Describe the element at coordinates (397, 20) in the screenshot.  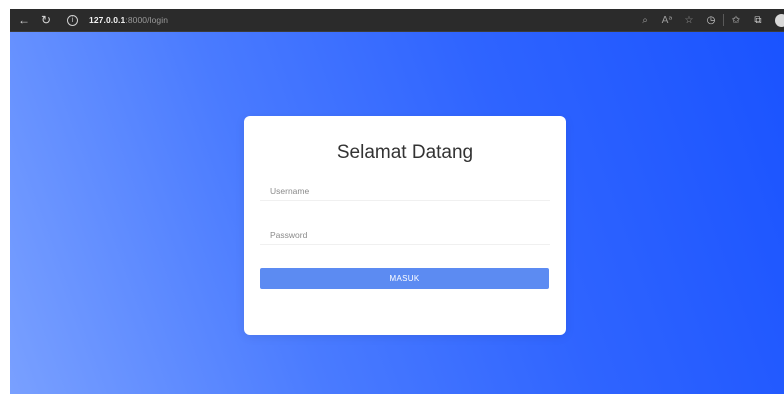
I see `browser-toolbar: ← ↻ i 127.0.0.1:8000/login ⌕ Aᵃ ☆ ◷ ✩ ⧉` at that location.